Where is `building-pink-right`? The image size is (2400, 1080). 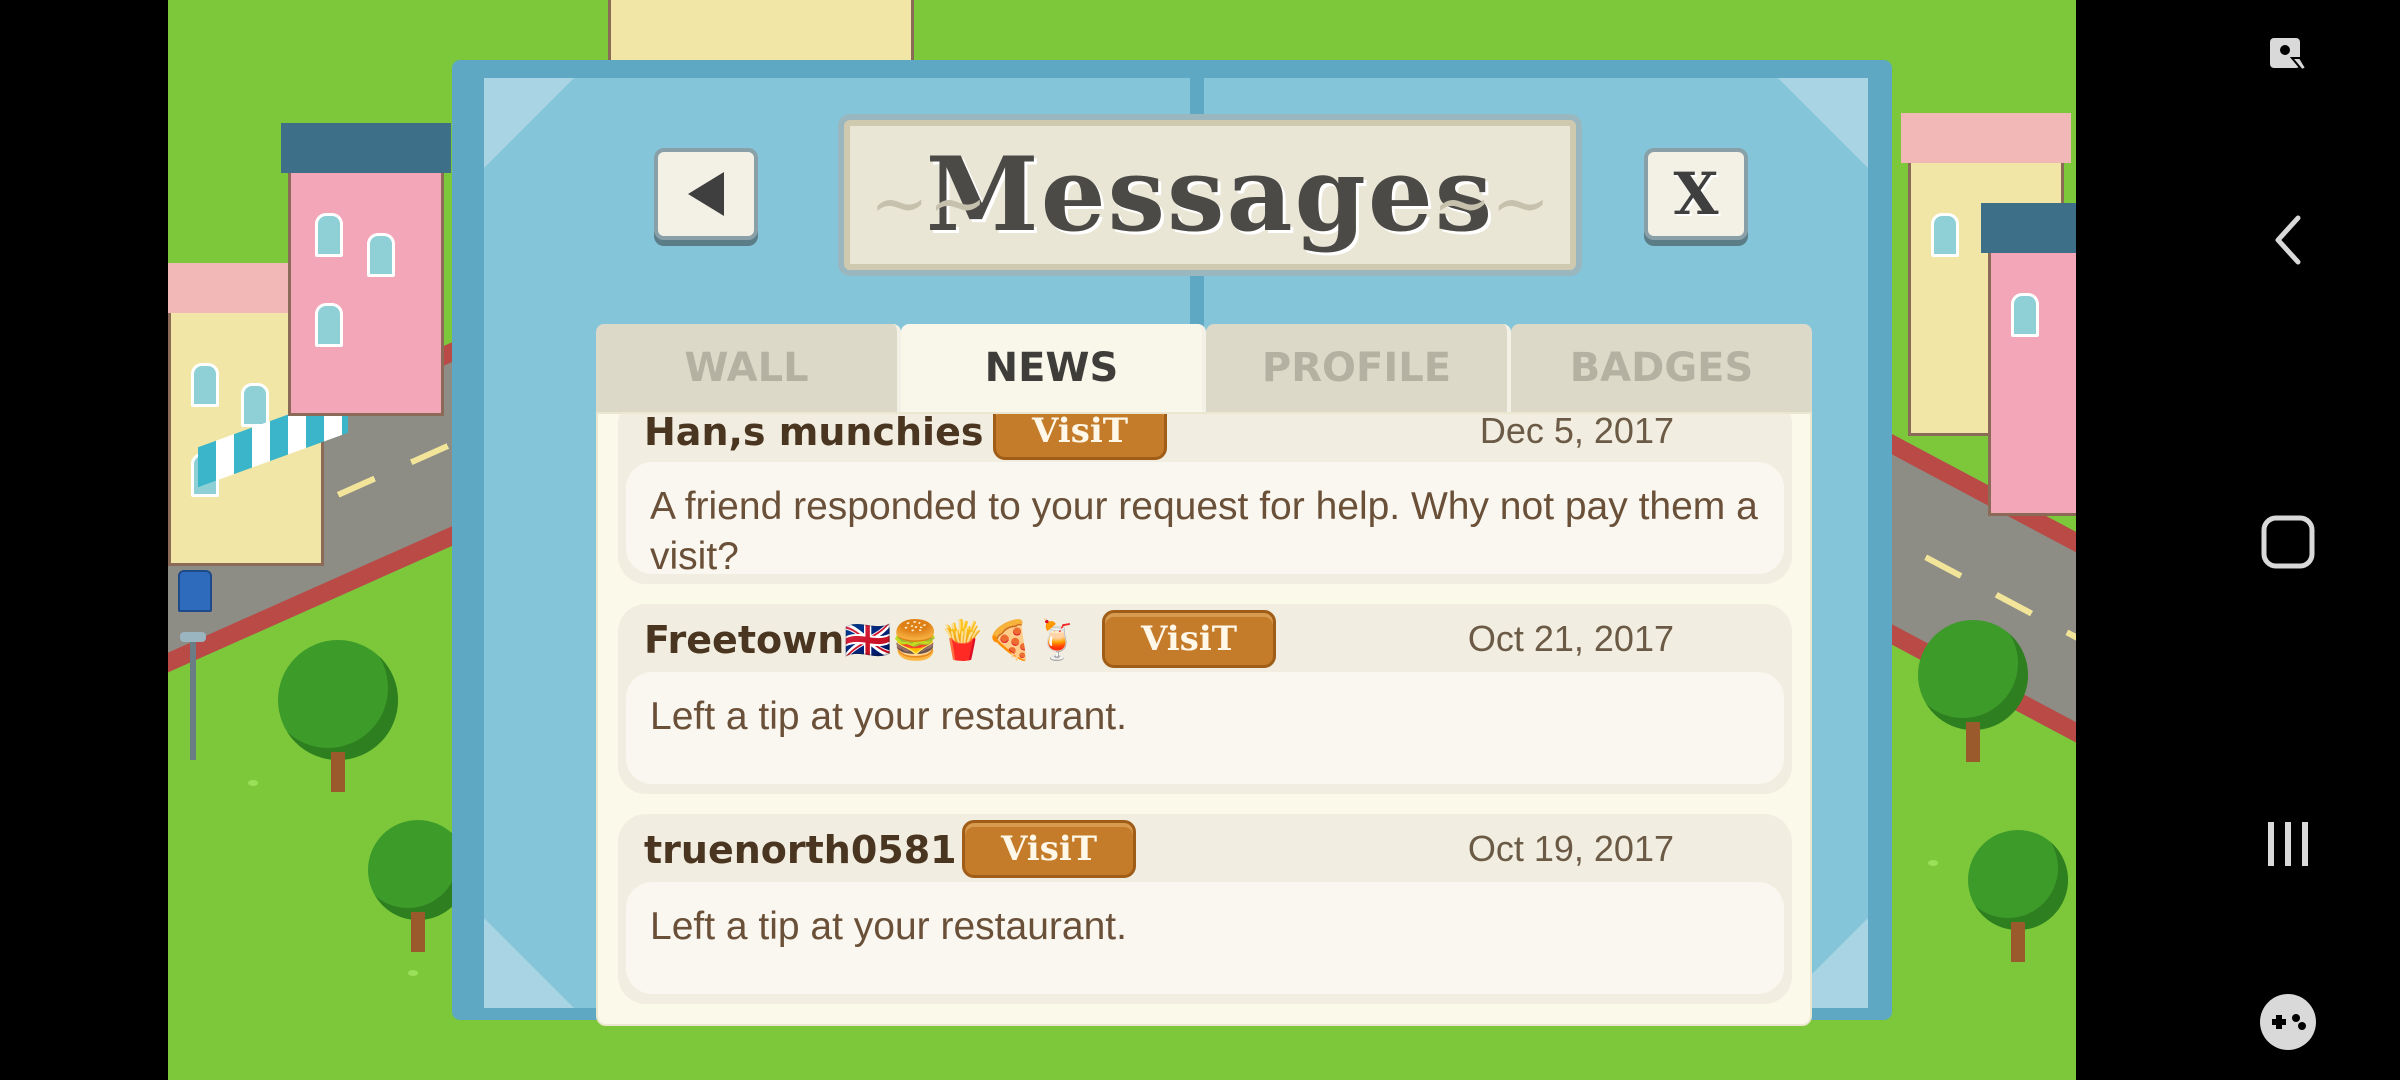
building-pink-right is located at coordinates (2028, 359).